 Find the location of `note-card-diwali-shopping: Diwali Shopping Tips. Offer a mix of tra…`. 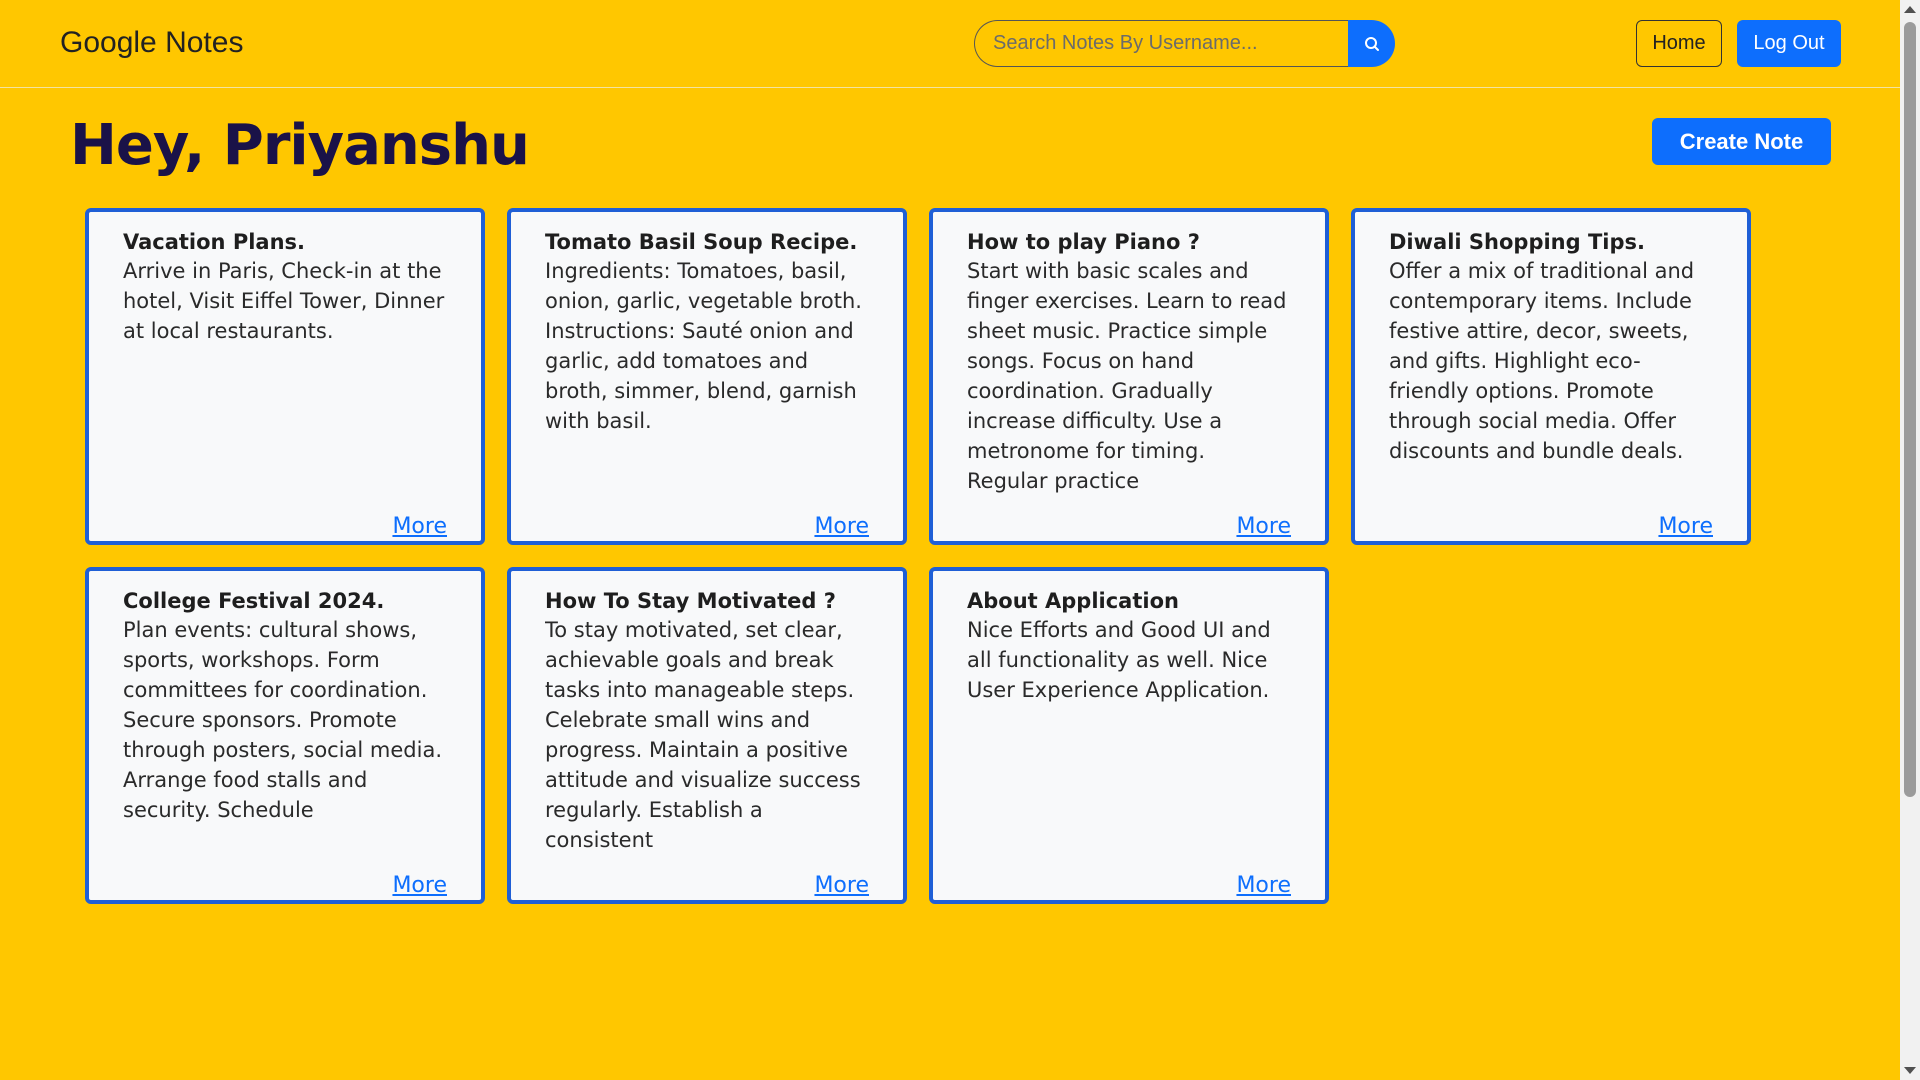

note-card-diwali-shopping: Diwali Shopping Tips. Offer a mix of tra… is located at coordinates (1551, 376).